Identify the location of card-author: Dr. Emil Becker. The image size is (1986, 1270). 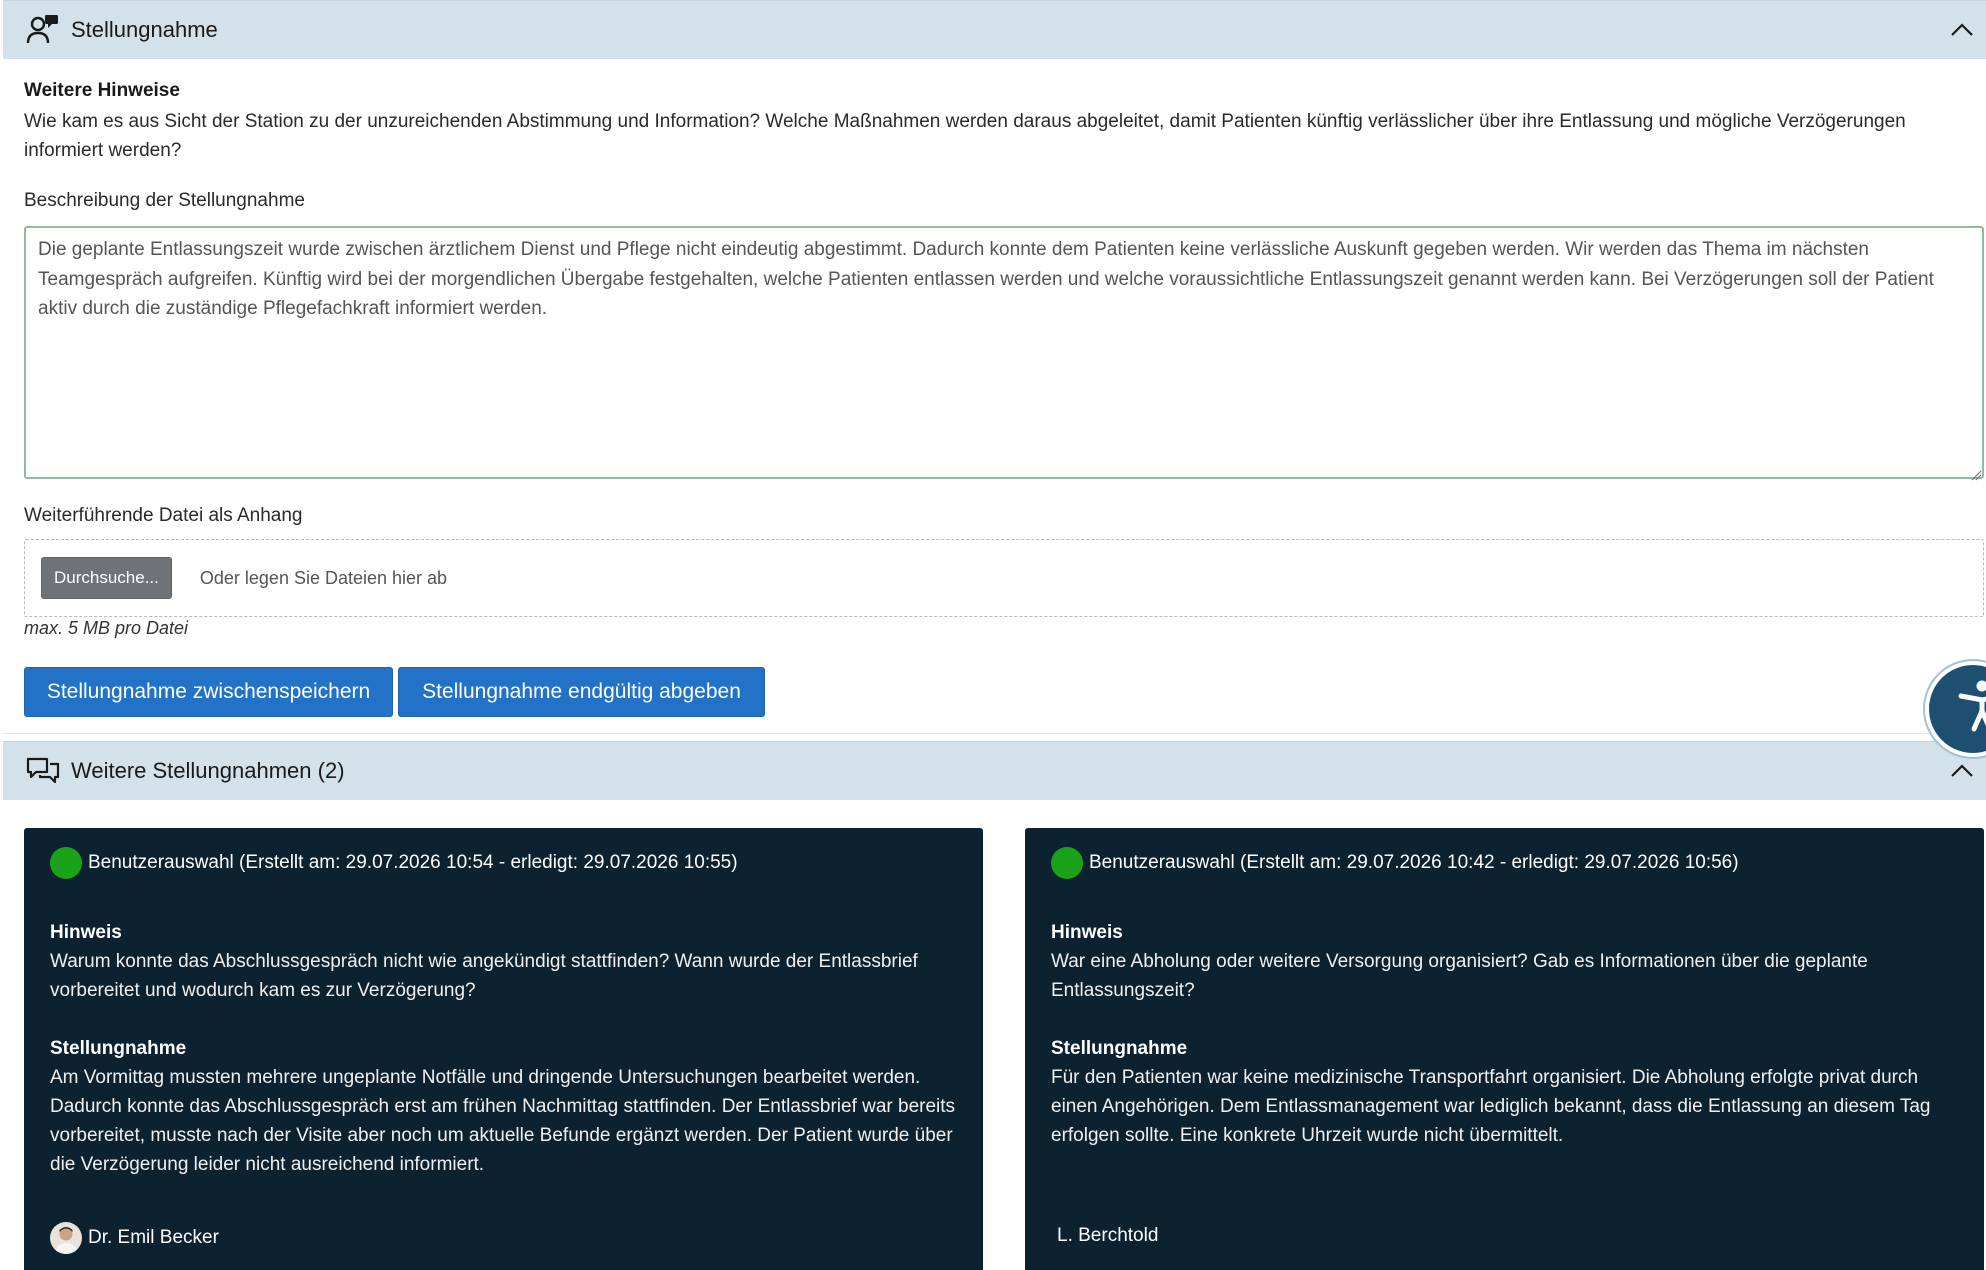
(134, 1238).